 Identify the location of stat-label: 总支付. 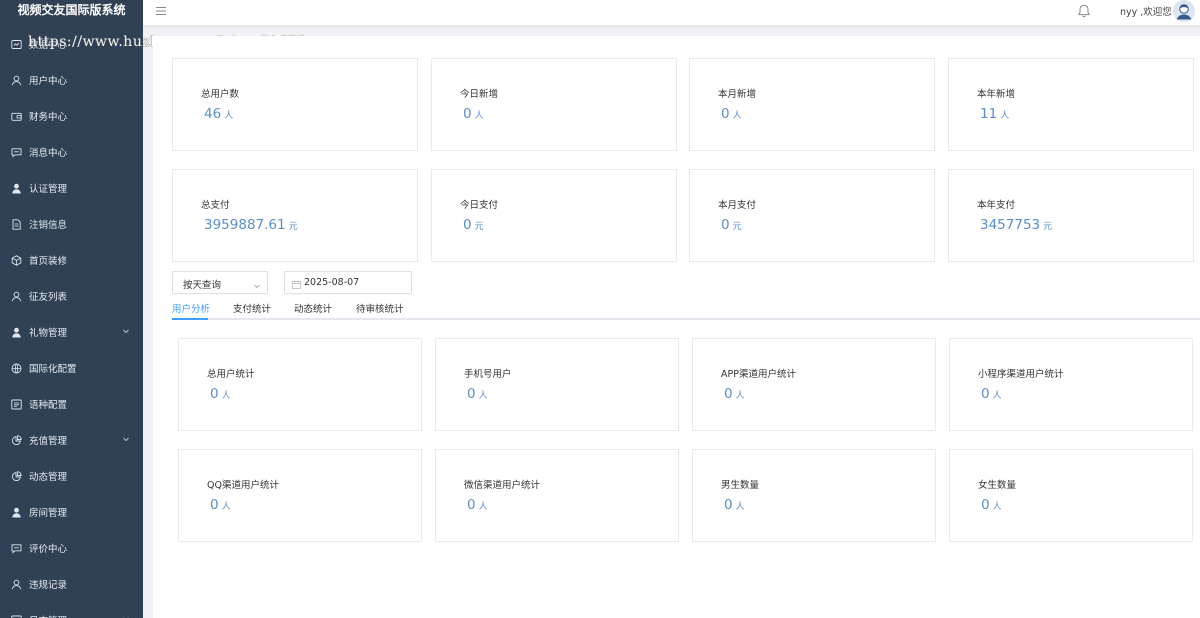
(215, 205).